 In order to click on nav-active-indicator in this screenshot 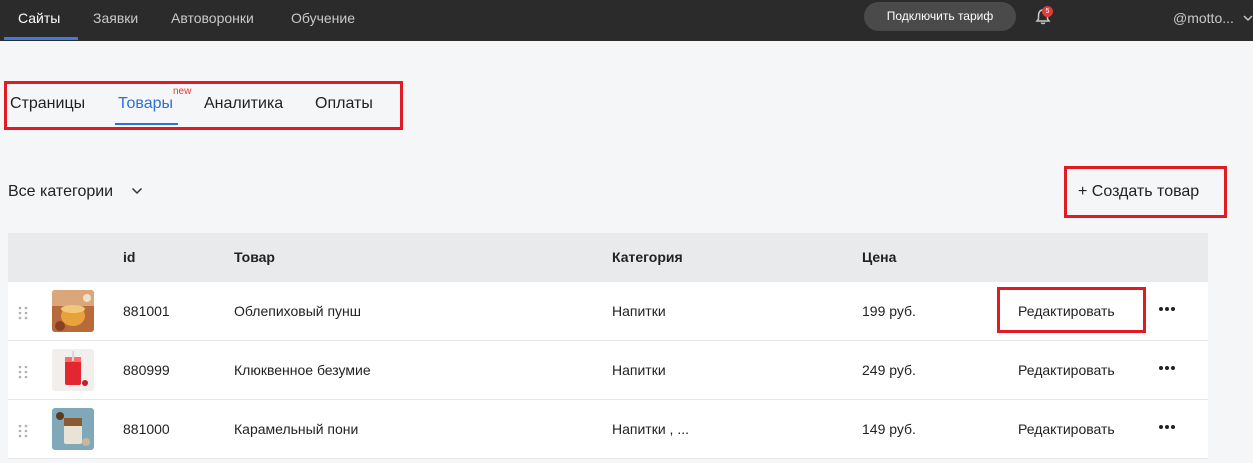, I will do `click(41, 38)`.